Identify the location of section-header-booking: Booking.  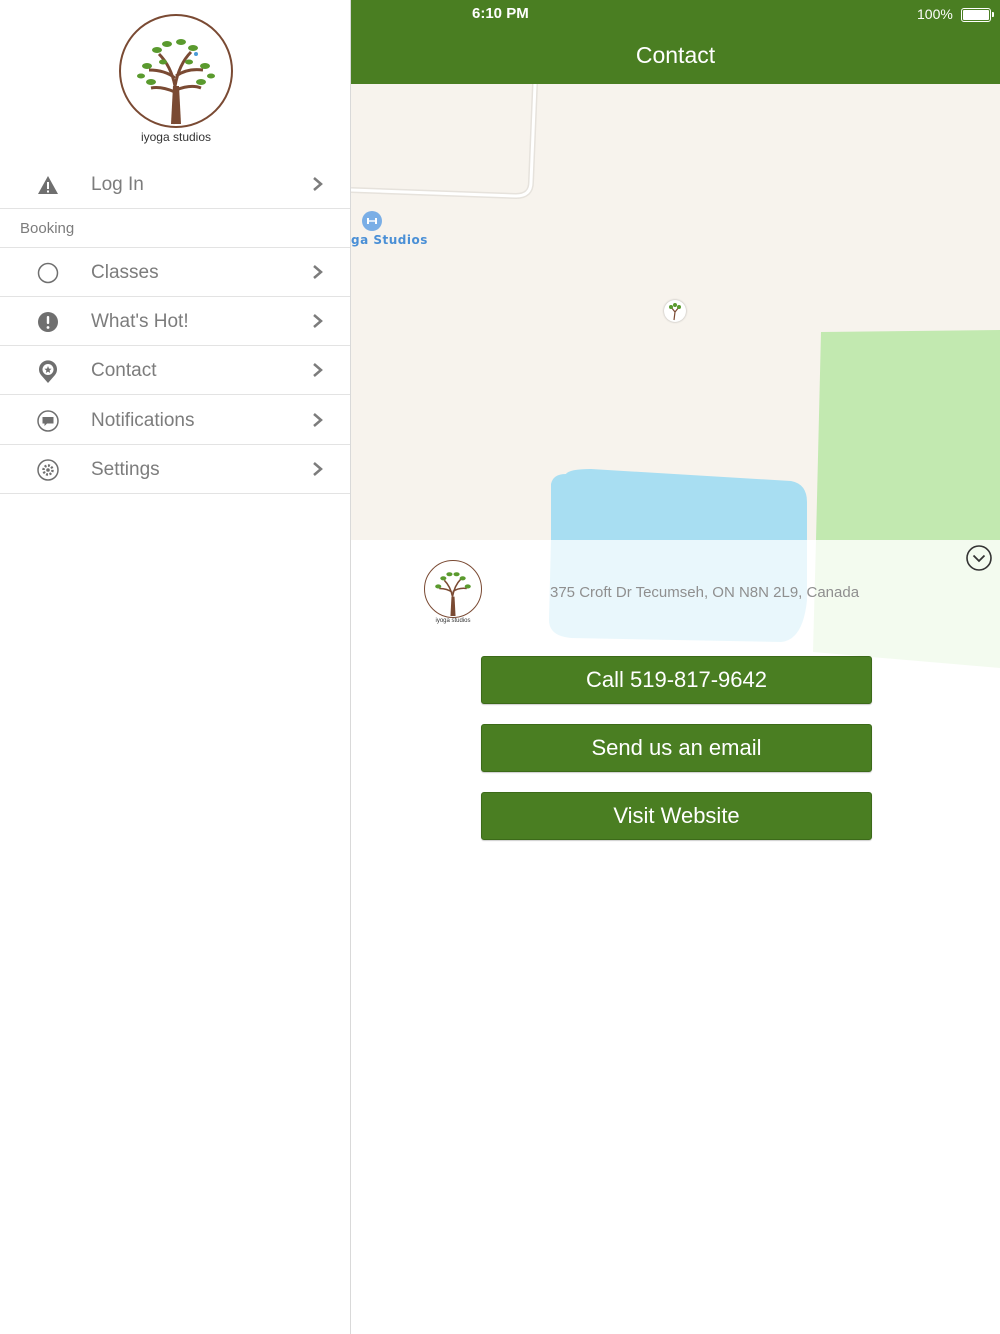
(175, 228).